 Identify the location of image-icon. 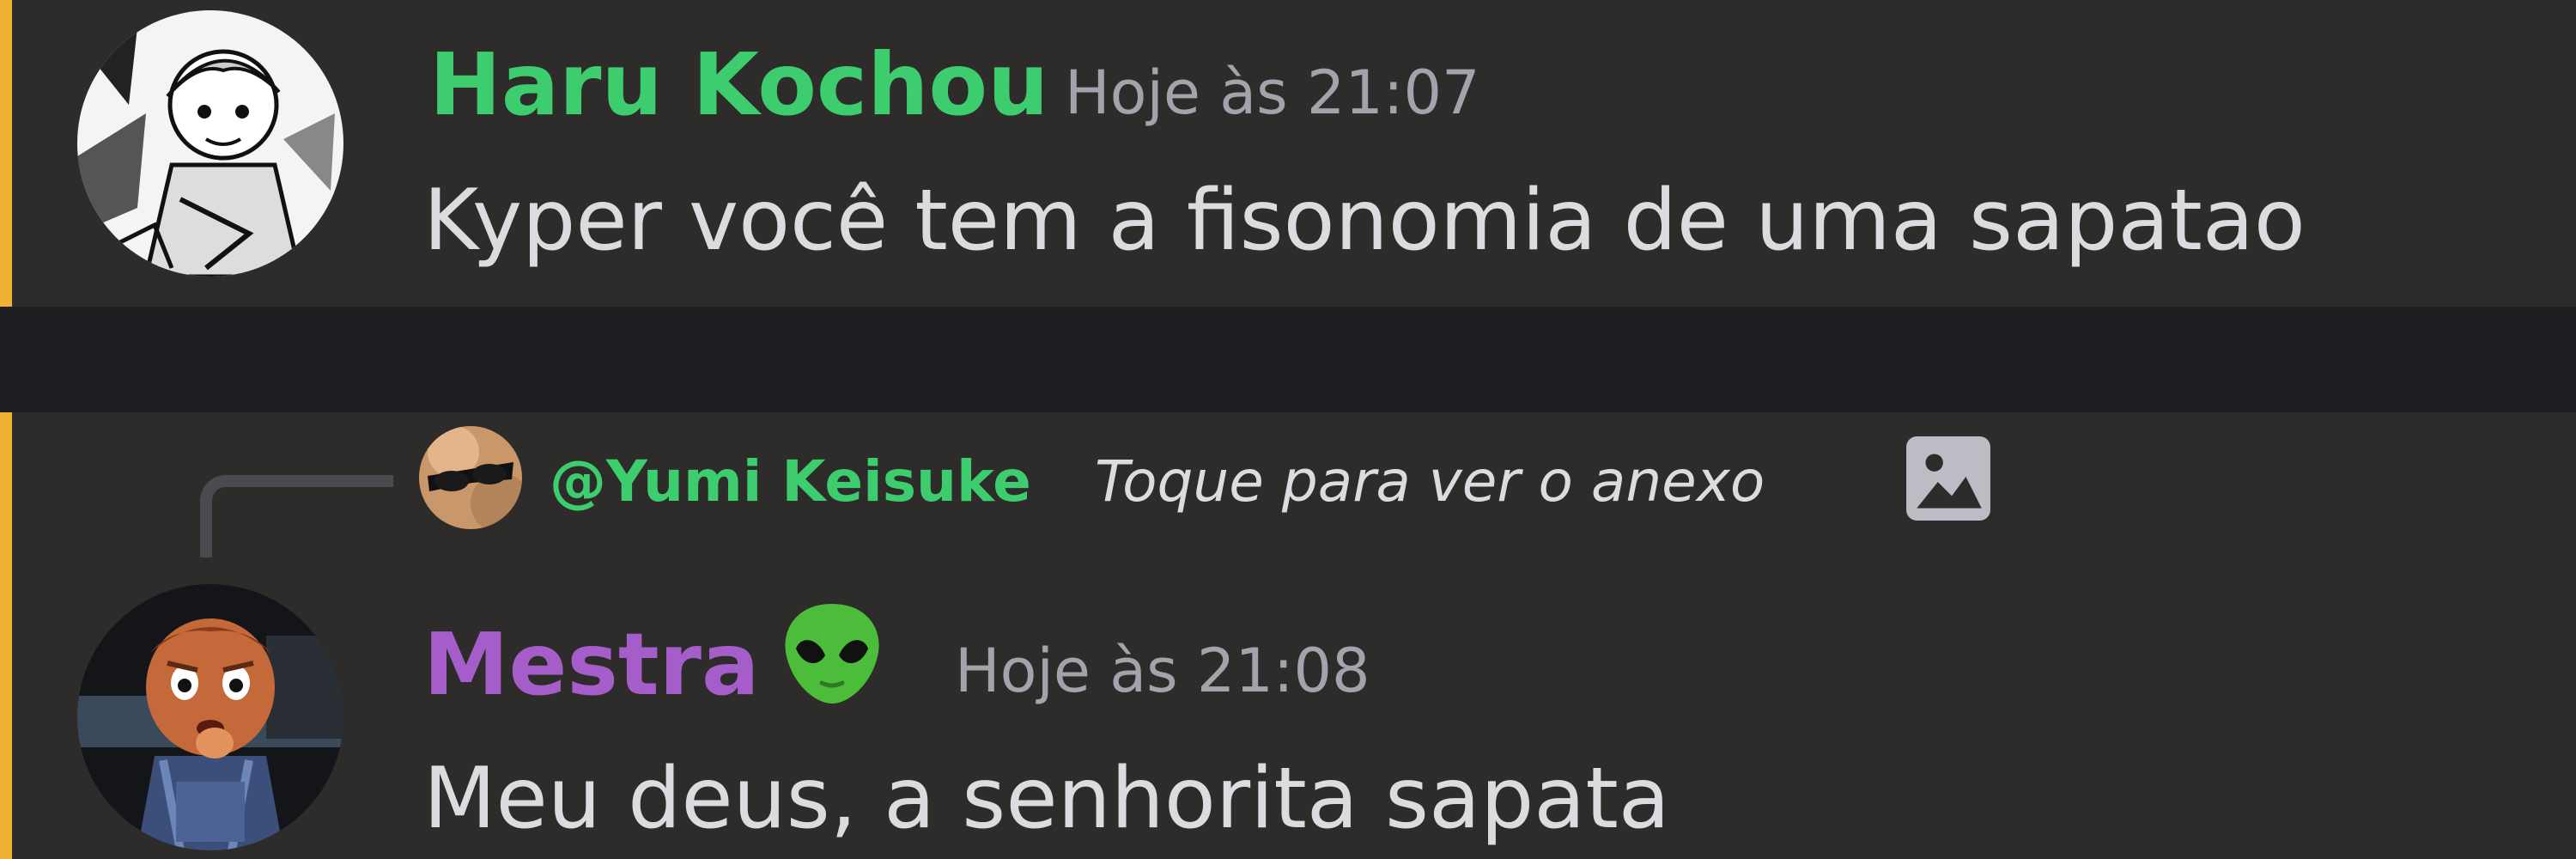
(1948, 478).